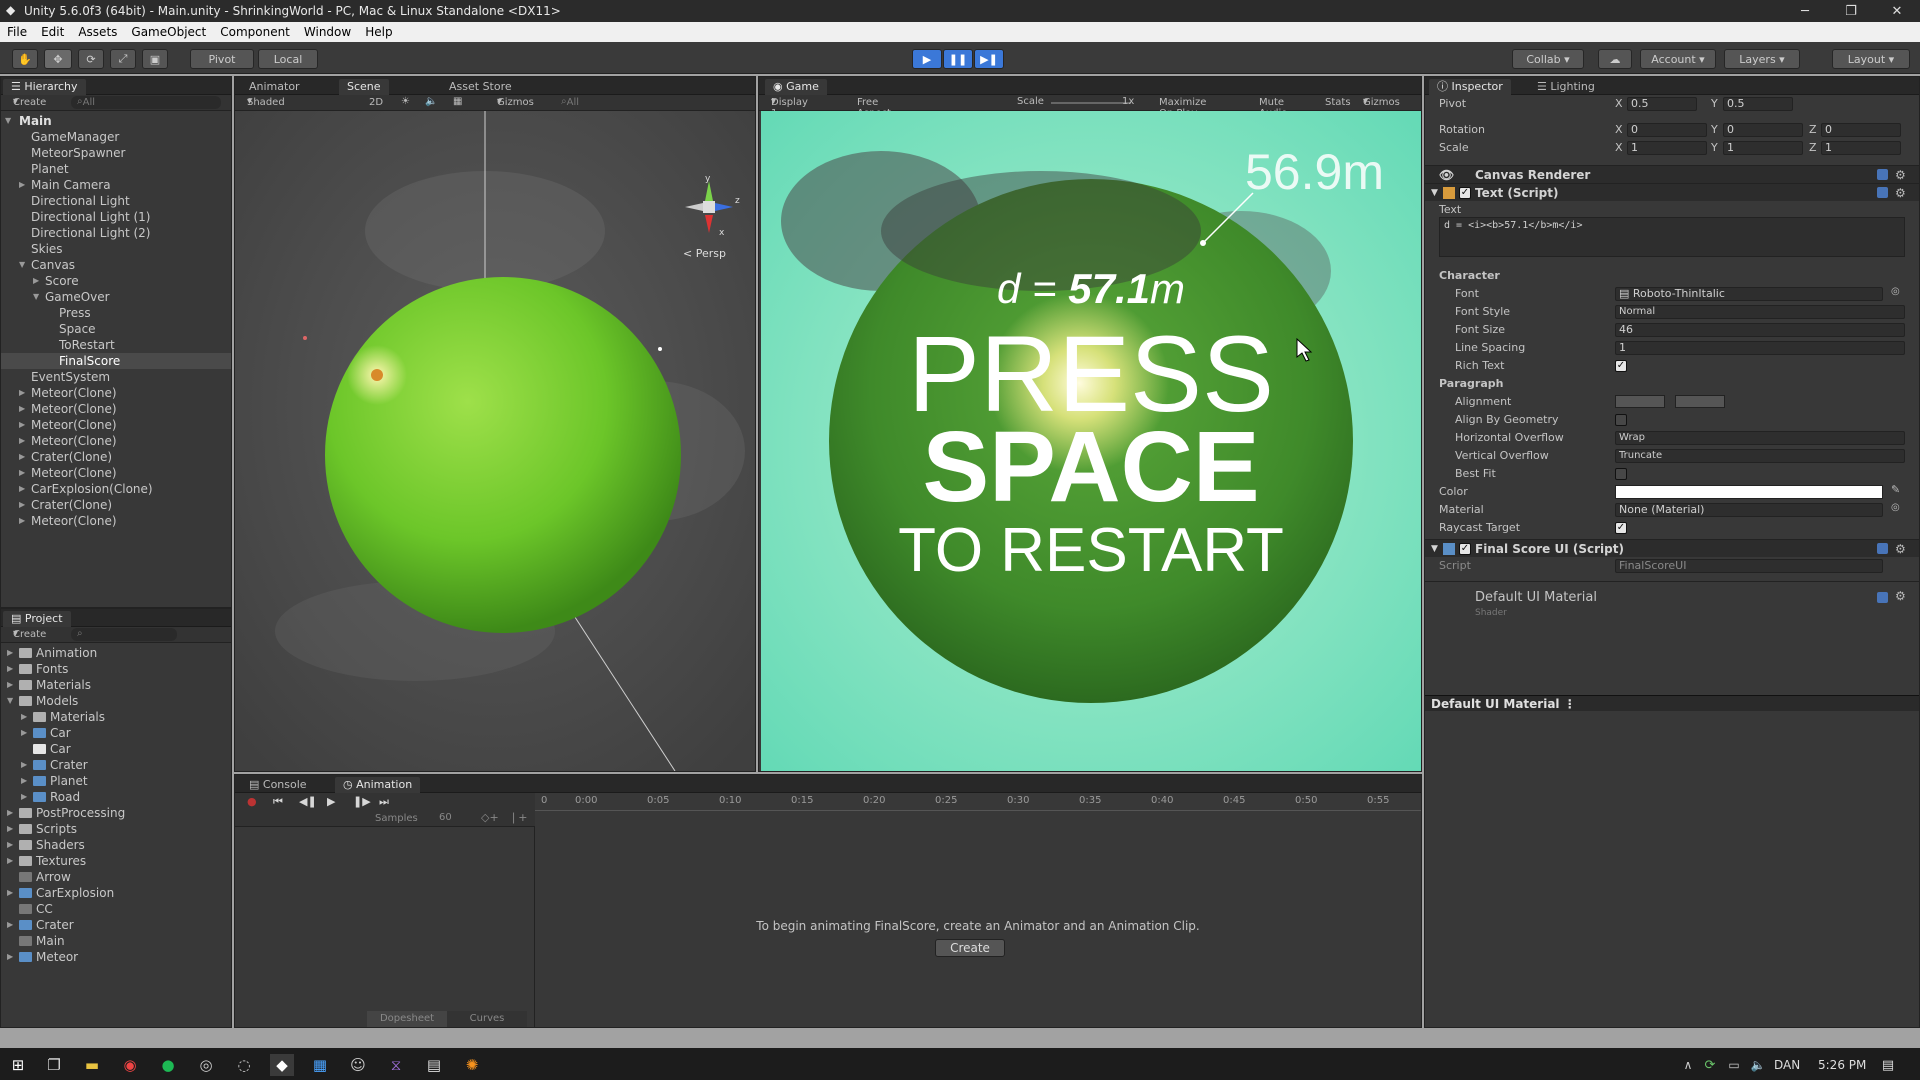  I want to click on create-animation-button: Create, so click(970, 948).